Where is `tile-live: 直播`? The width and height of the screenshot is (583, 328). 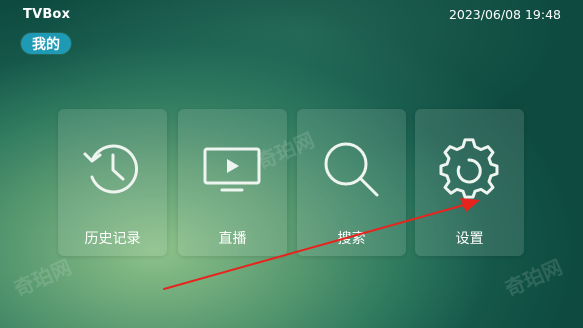 tile-live: 直播 is located at coordinates (232, 182).